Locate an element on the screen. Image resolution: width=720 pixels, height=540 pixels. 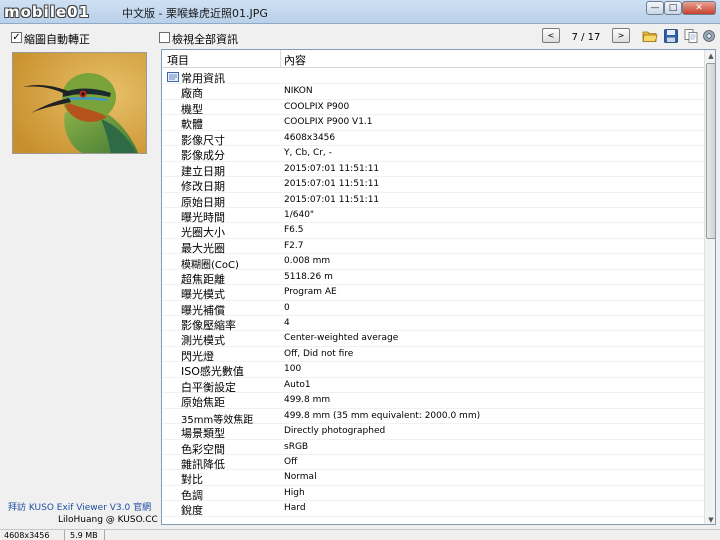
table-header: 項目 內容 is located at coordinates (433, 59).